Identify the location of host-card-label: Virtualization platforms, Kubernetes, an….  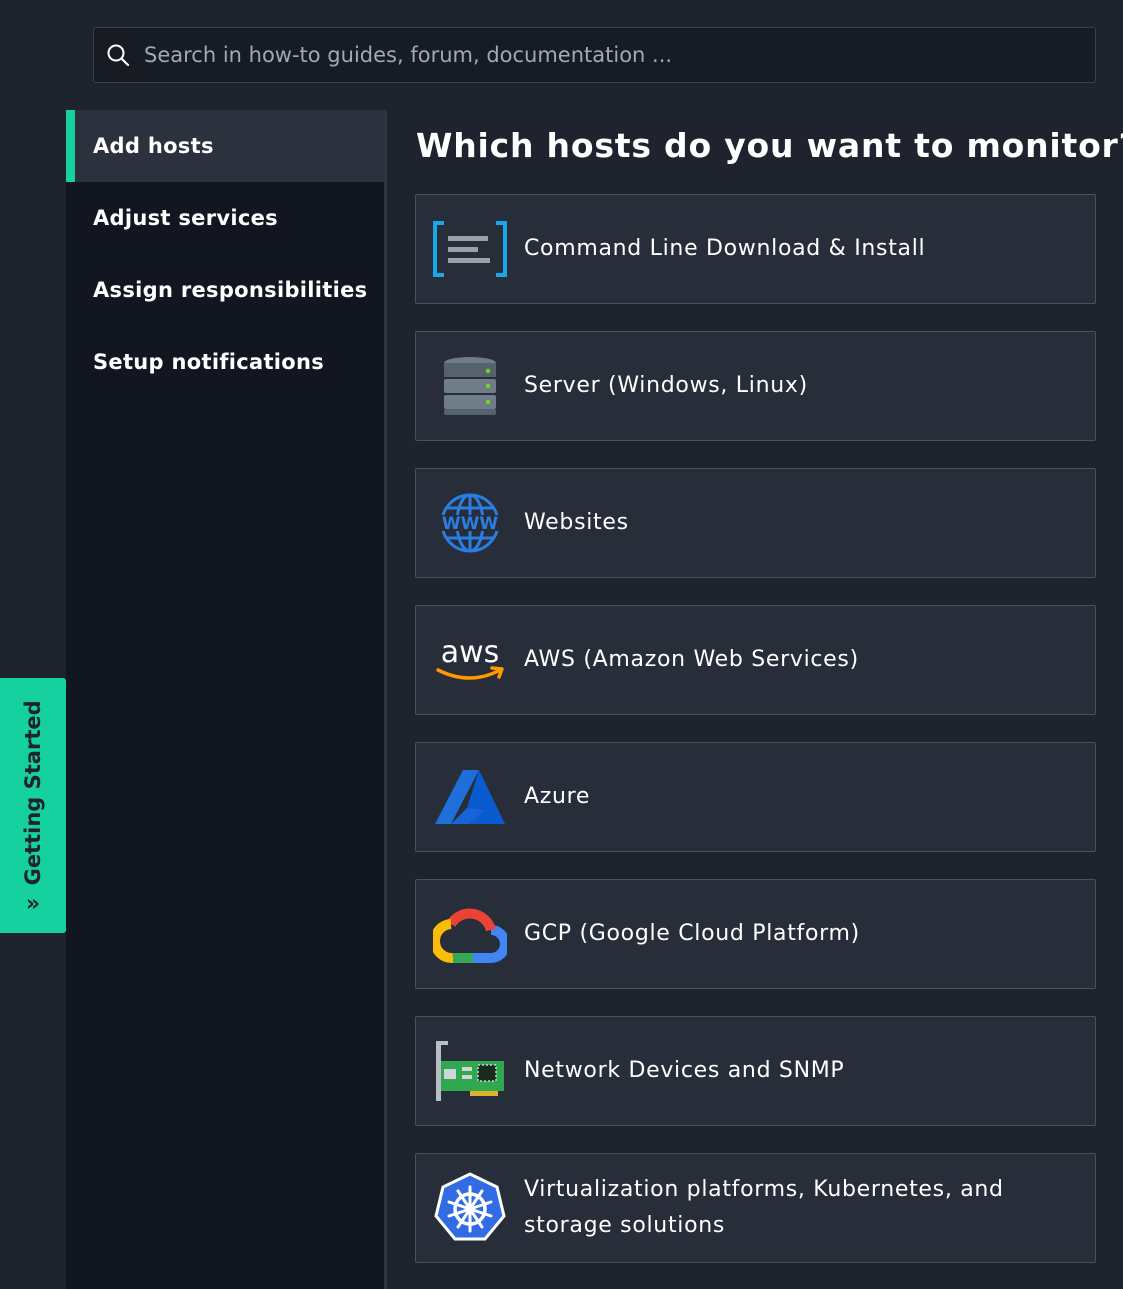
(764, 1207).